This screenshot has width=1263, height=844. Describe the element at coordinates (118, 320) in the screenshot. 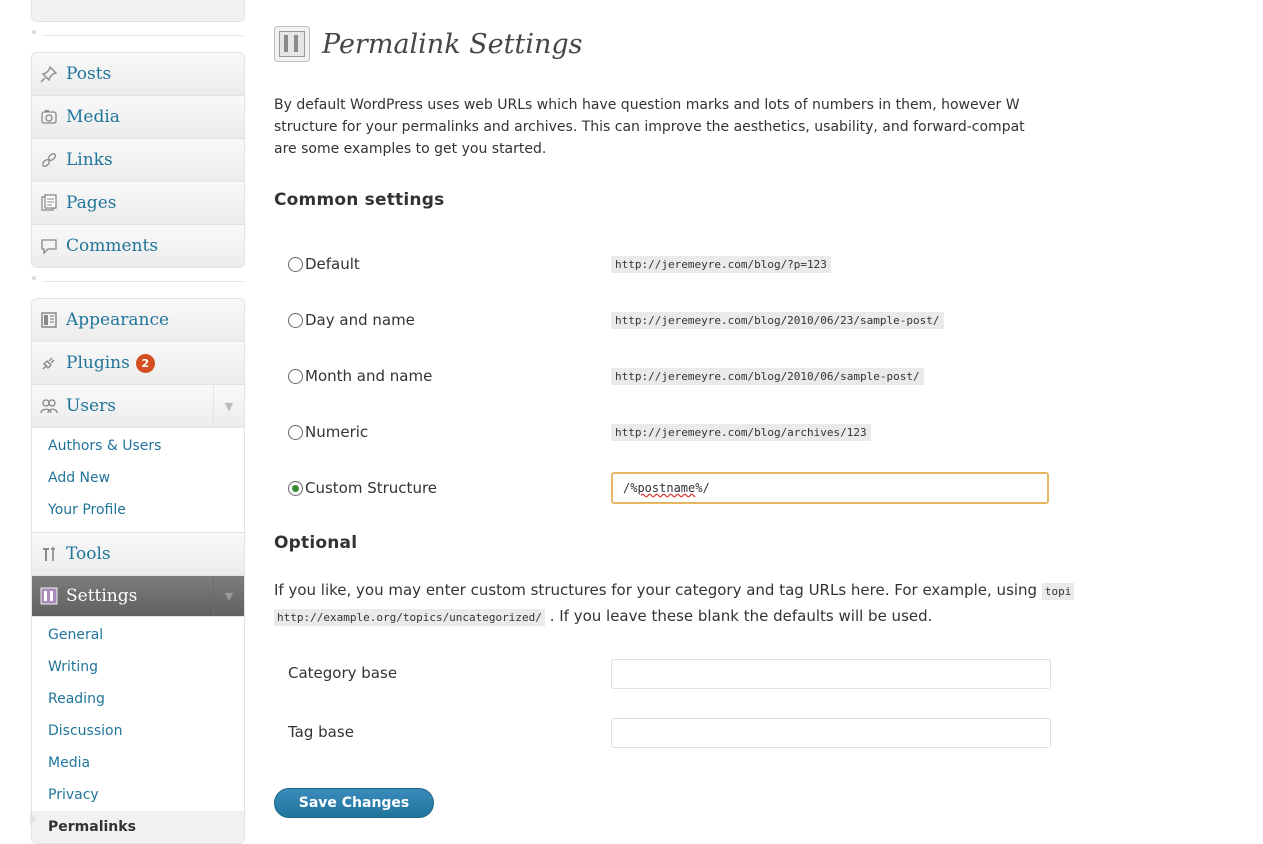

I see `menu-label: Appearance` at that location.